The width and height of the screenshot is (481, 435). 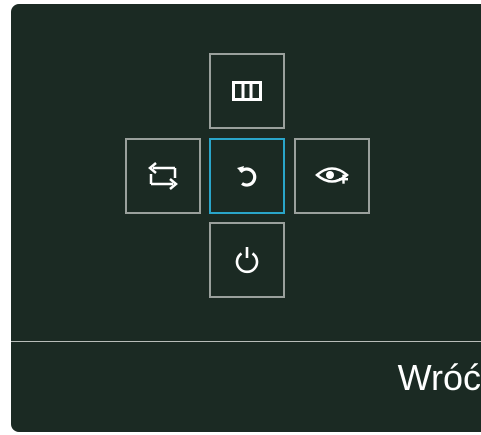 I want to click on selected-action-label: Wróć, so click(x=439, y=377).